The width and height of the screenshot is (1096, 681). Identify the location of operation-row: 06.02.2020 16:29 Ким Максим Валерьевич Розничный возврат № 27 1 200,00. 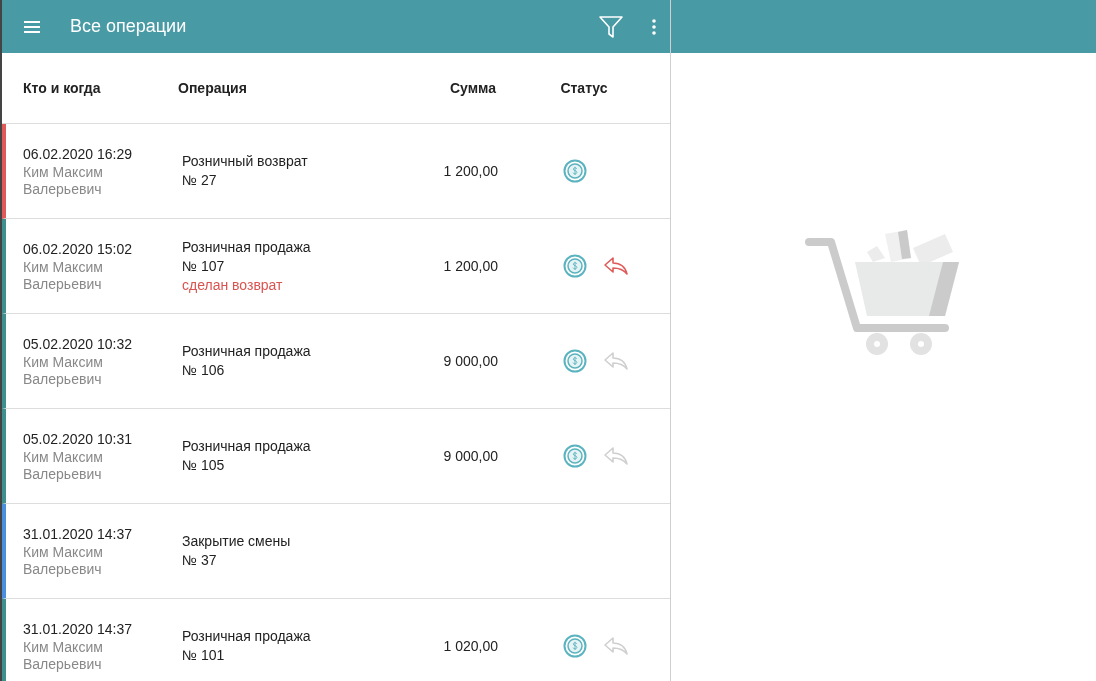
(336, 171).